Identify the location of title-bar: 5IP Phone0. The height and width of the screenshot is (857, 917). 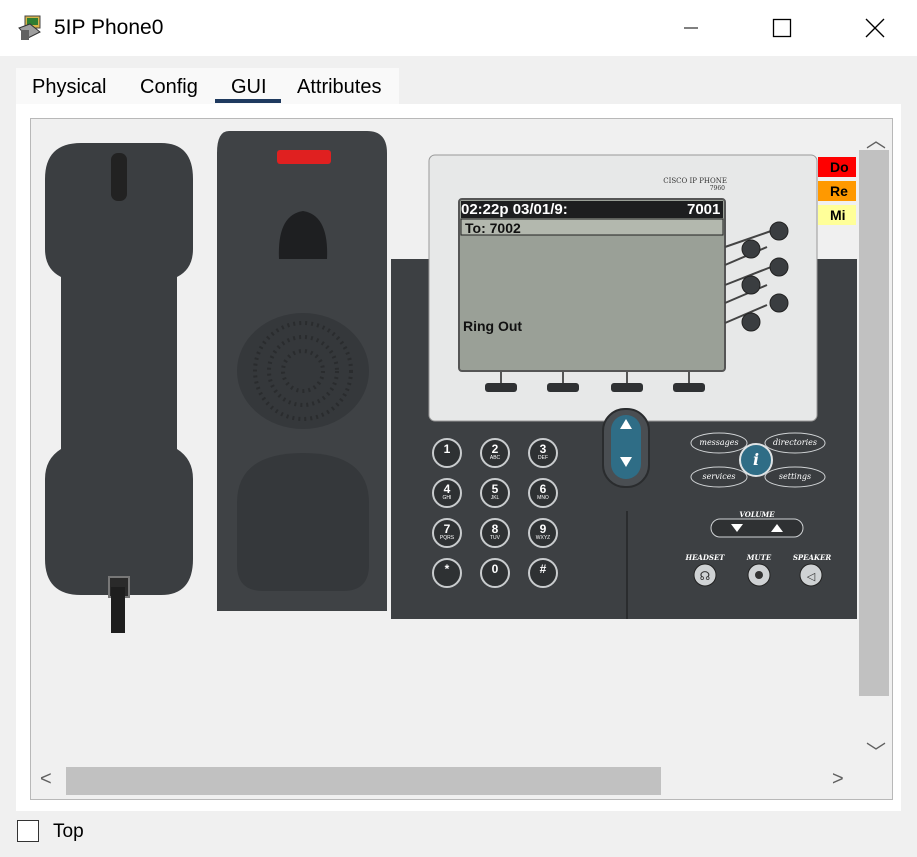
(458, 28).